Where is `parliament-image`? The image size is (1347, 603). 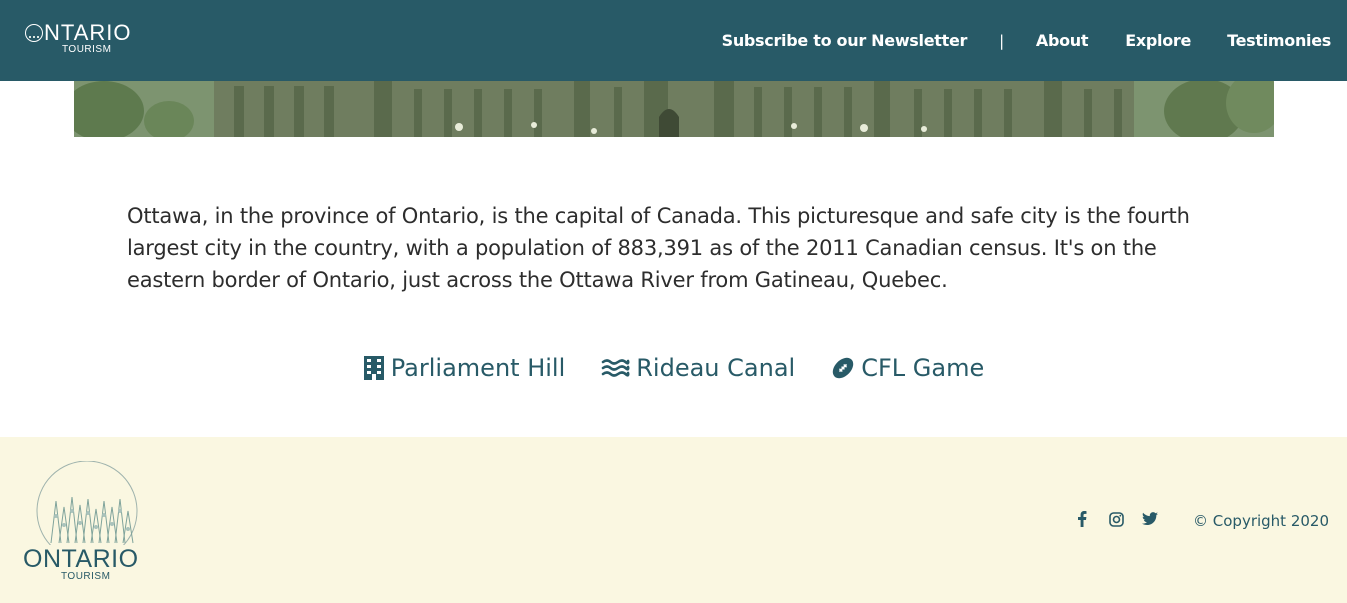
parliament-image is located at coordinates (674, 109).